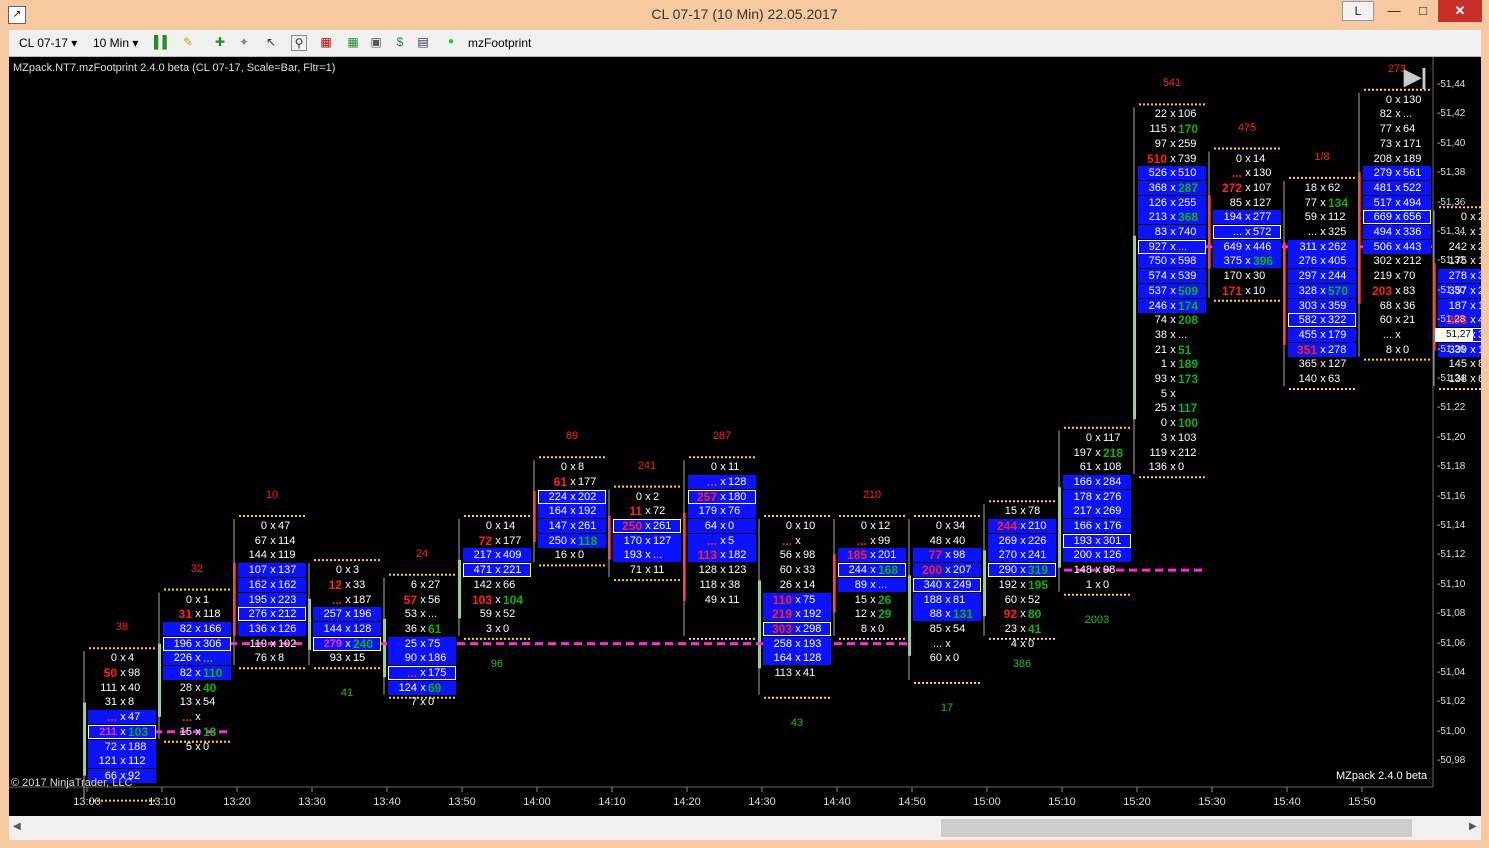 The image size is (1489, 848). What do you see at coordinates (731, 540) in the screenshot?
I see `ask-volume: 5` at bounding box center [731, 540].